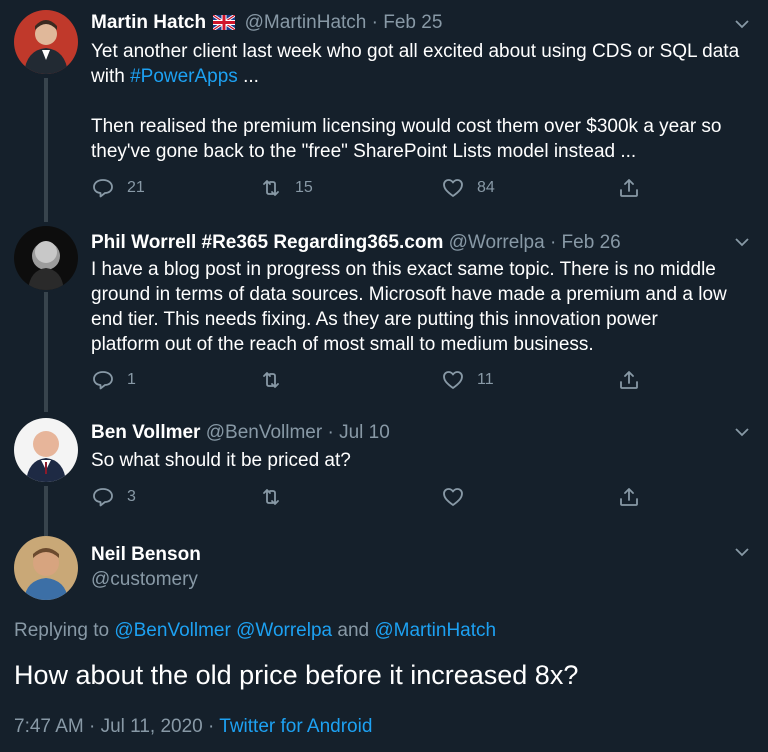 The width and height of the screenshot is (768, 752). What do you see at coordinates (113, 497) in the screenshot?
I see `reply-button: 3` at bounding box center [113, 497].